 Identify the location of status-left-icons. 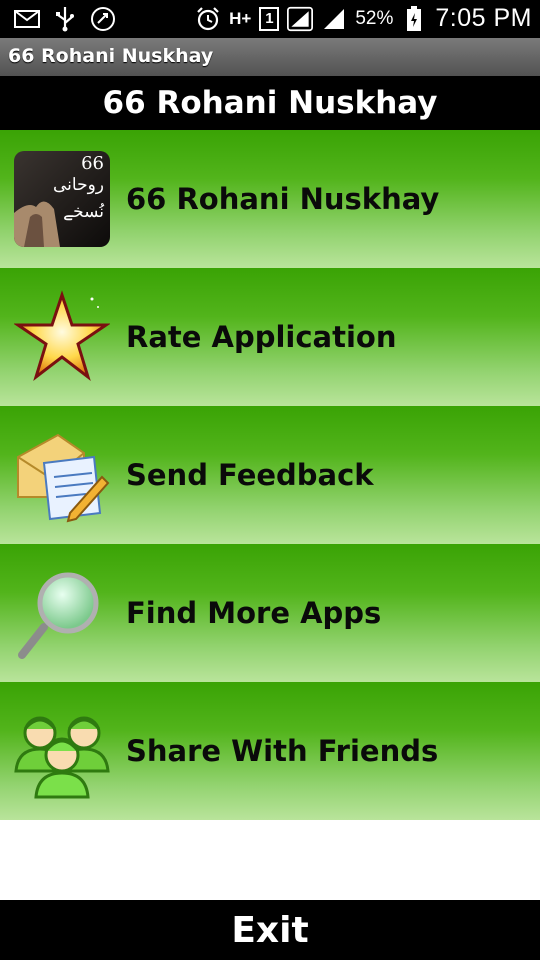
(65, 19).